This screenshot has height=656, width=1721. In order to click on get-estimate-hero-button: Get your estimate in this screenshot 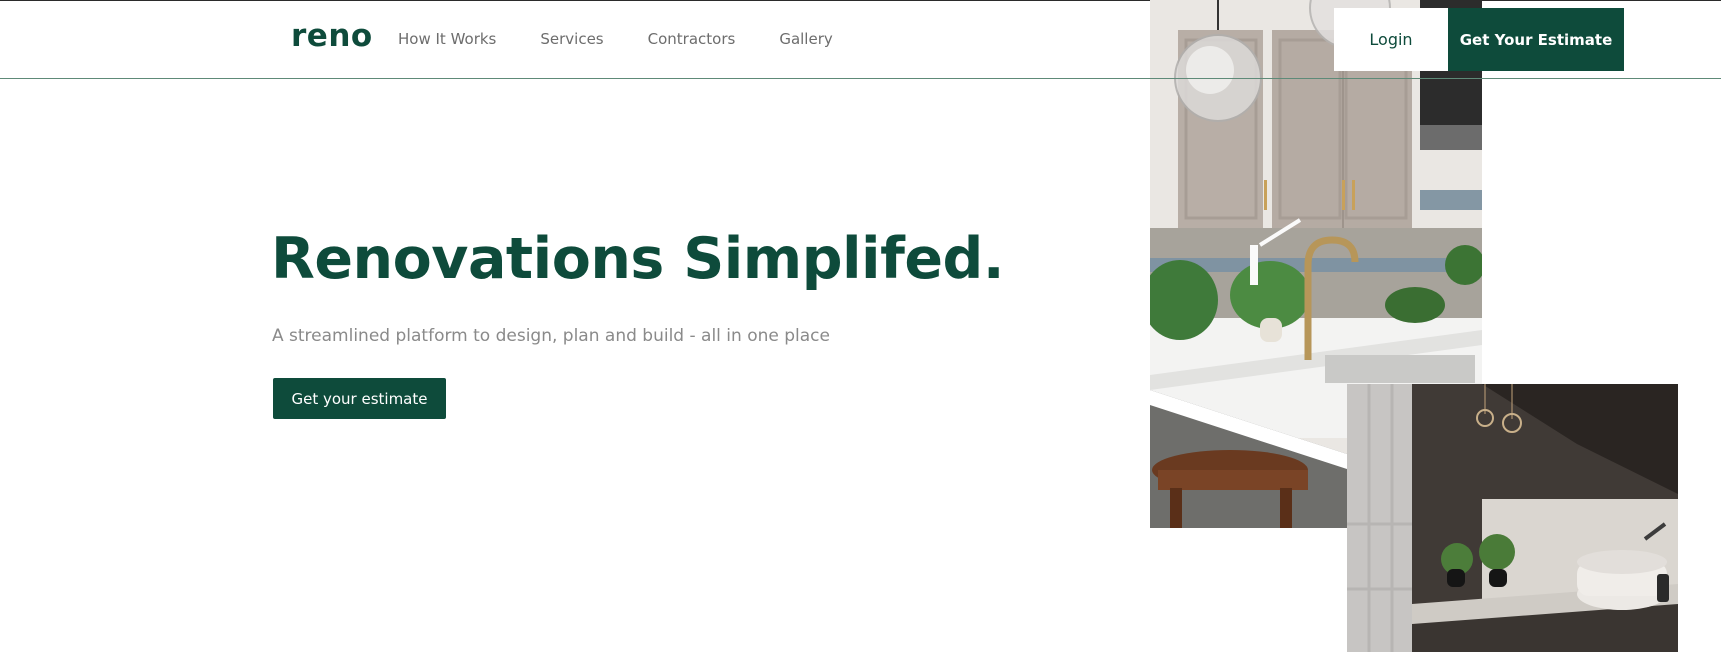, I will do `click(359, 398)`.